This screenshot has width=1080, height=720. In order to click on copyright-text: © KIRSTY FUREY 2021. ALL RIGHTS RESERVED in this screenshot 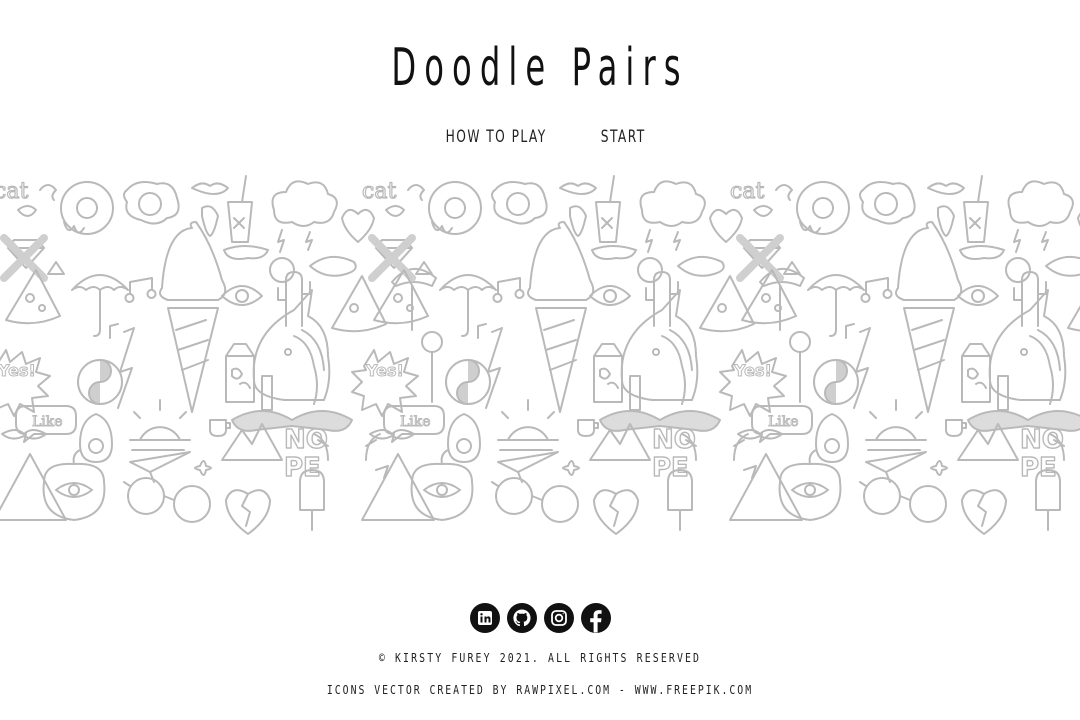, I will do `click(540, 658)`.